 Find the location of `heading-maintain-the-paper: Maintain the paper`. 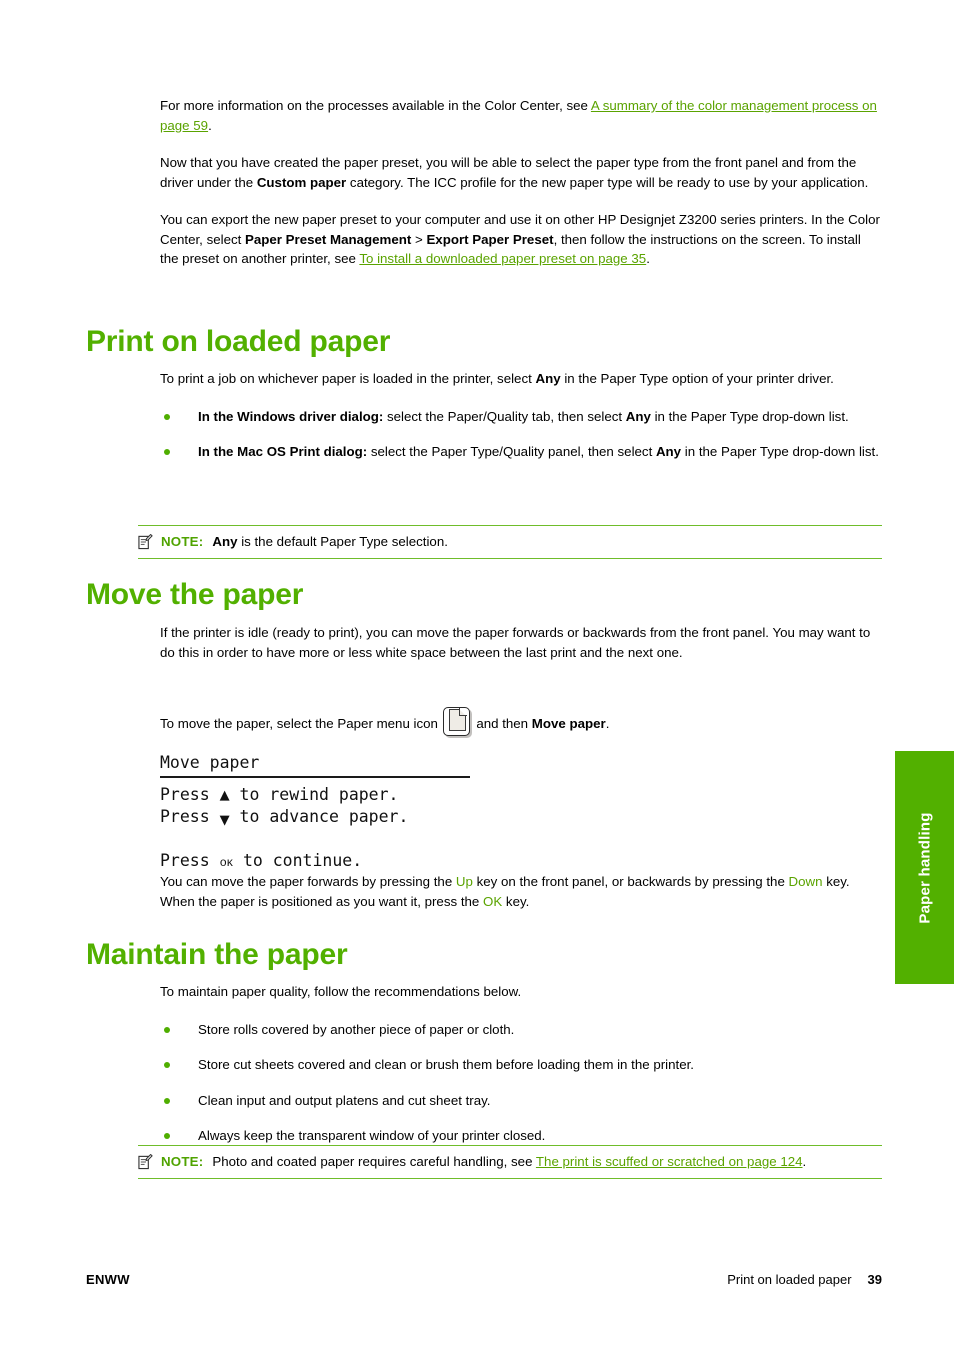

heading-maintain-the-paper: Maintain the paper is located at coordinates (217, 954).